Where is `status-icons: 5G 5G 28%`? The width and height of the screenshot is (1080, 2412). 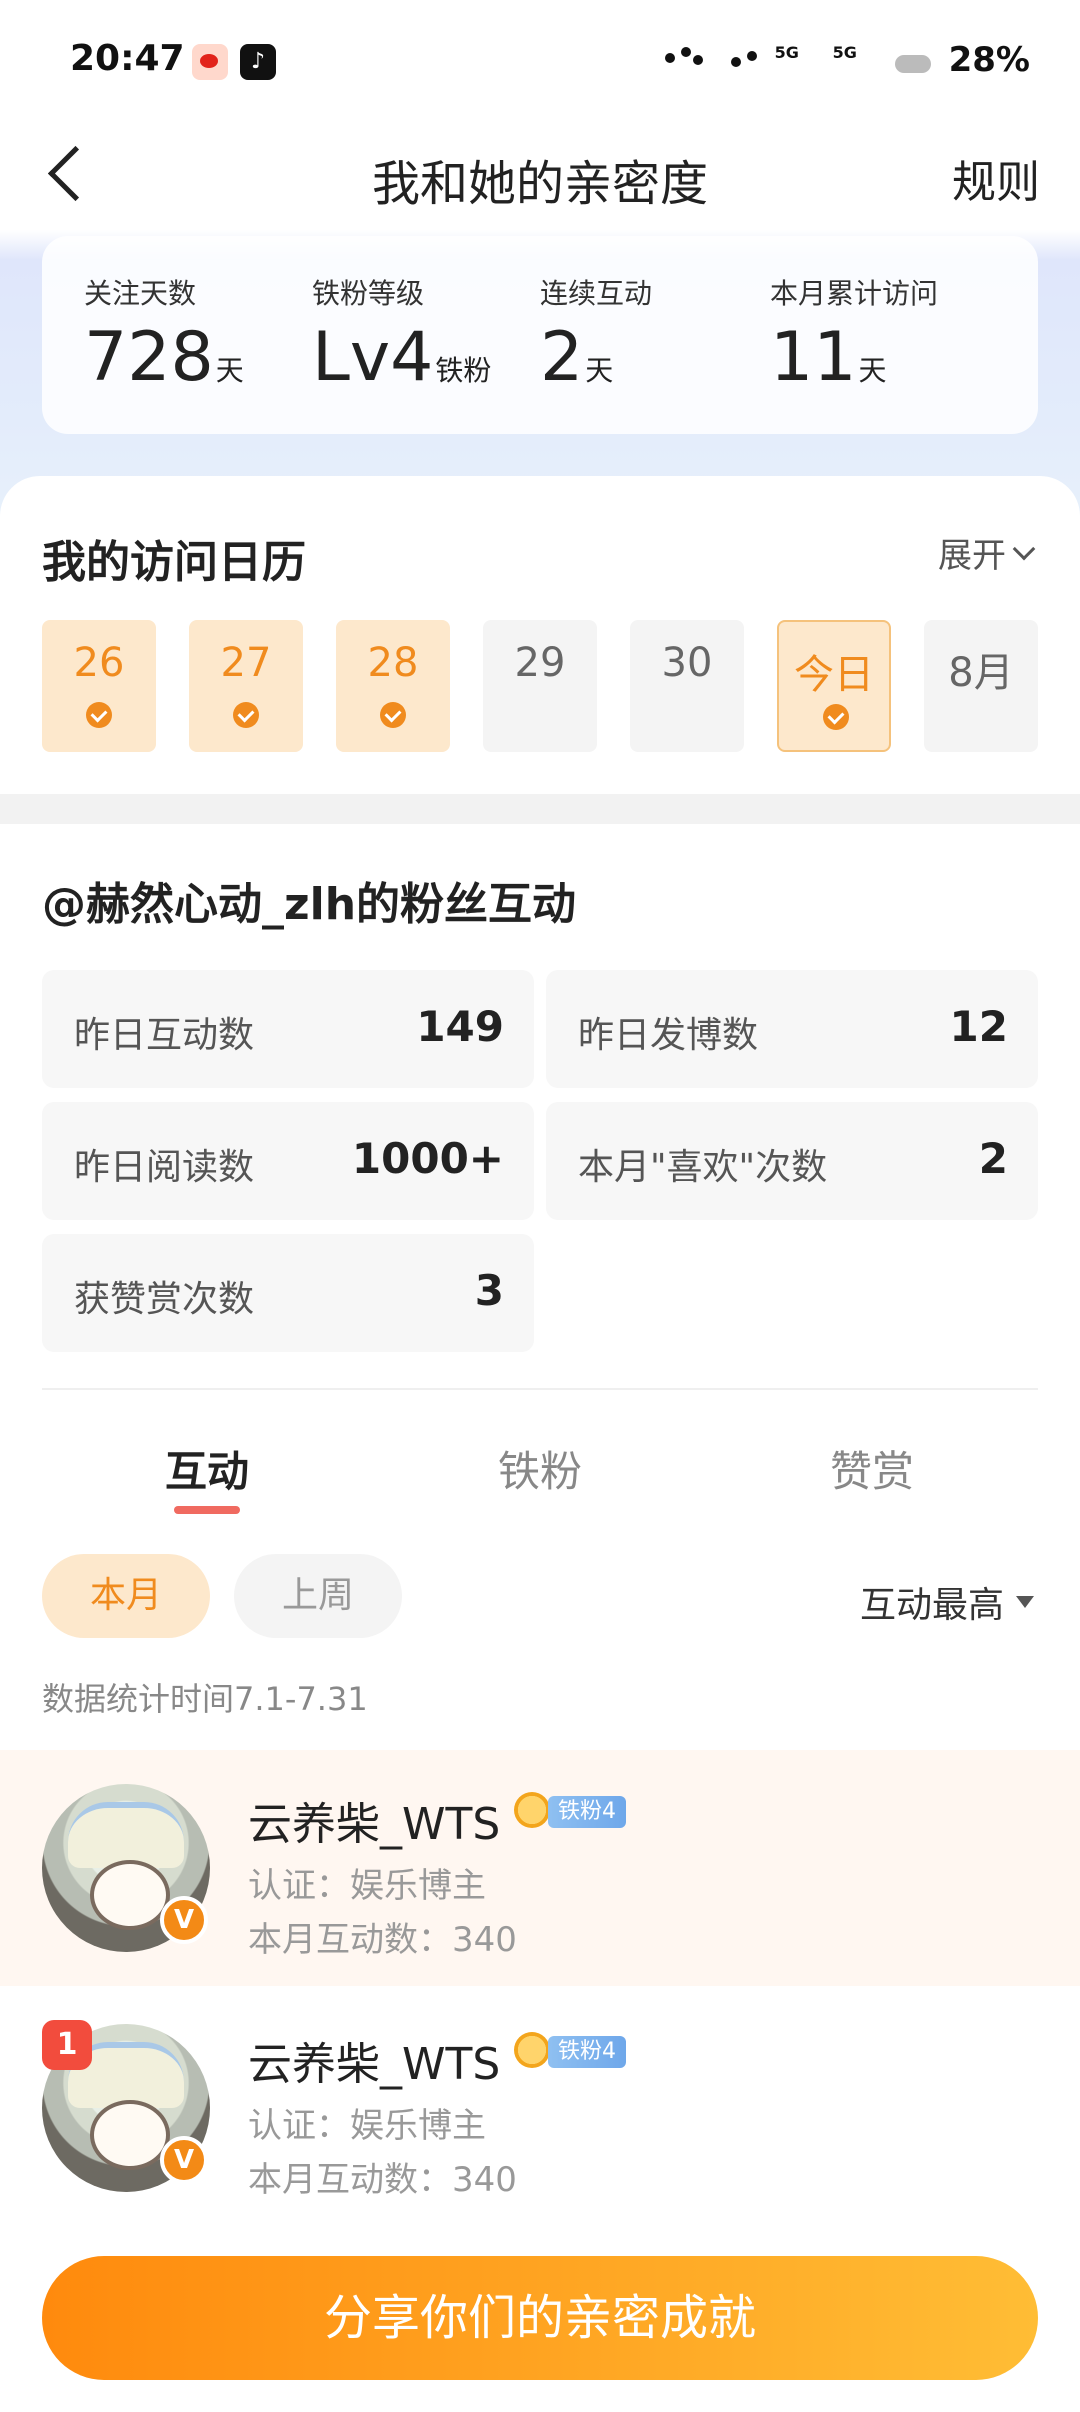 status-icons: 5G 5G 28% is located at coordinates (844, 60).